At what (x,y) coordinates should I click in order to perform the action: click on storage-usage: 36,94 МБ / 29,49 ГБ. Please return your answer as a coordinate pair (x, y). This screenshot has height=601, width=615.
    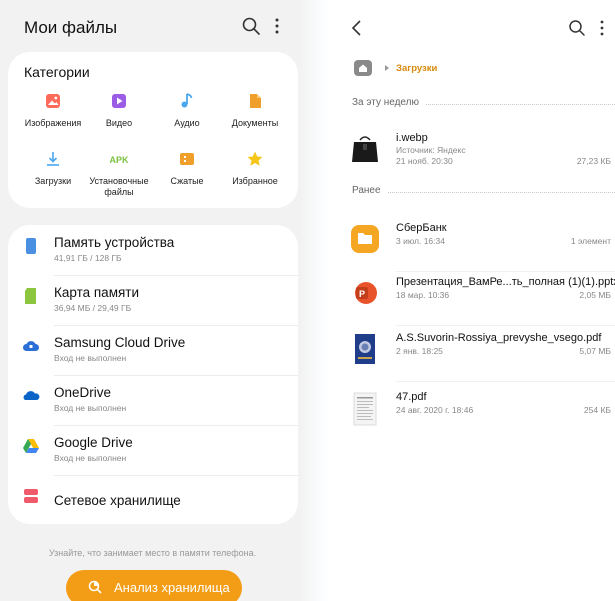
    Looking at the image, I should click on (93, 308).